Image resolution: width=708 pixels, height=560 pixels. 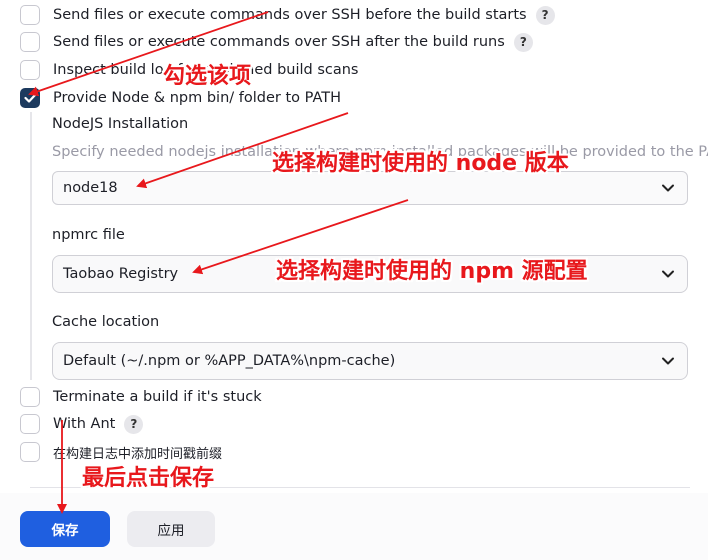 What do you see at coordinates (207, 76) in the screenshot?
I see `annotation-check: 勾选该项` at bounding box center [207, 76].